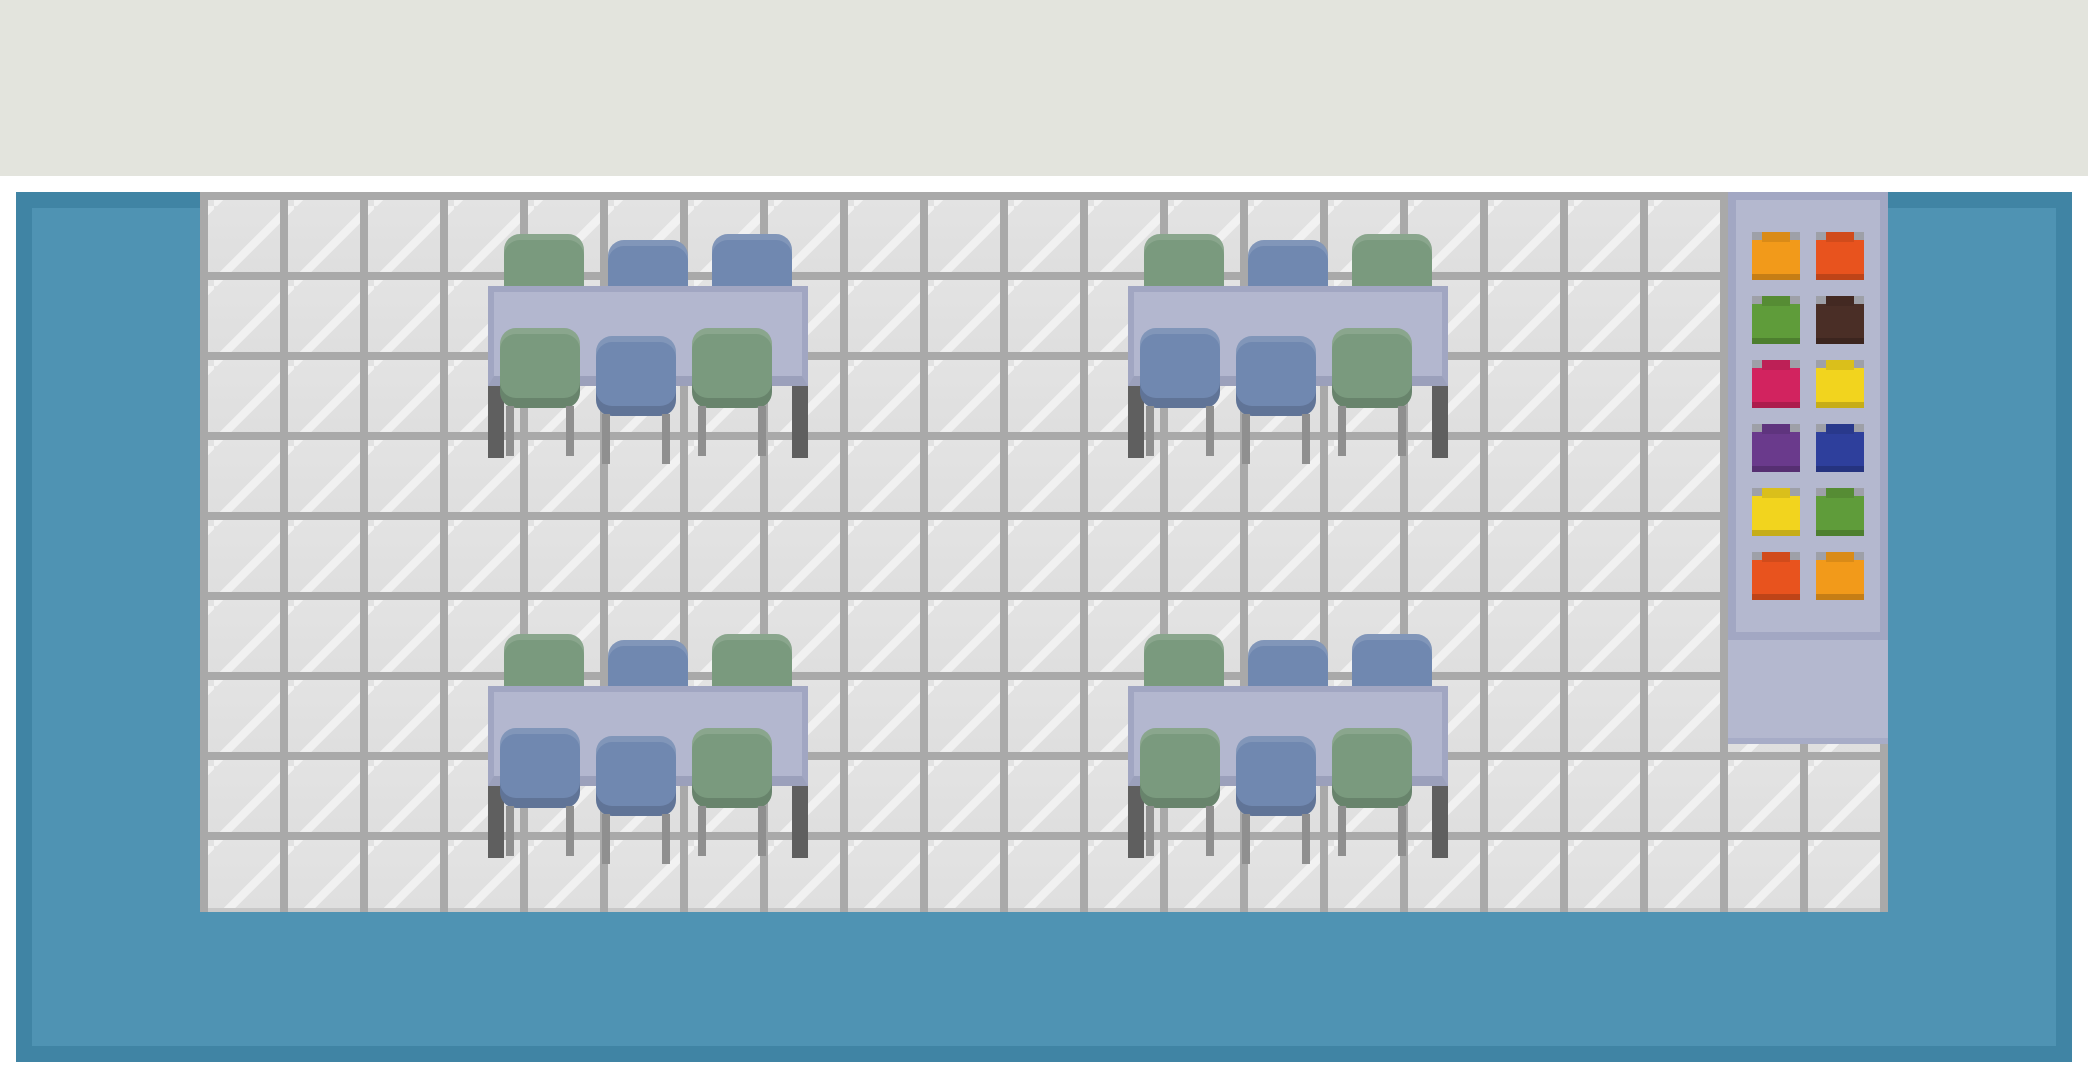 The image size is (2088, 1080). I want to click on top-bar-divider, so click(1044, 184).